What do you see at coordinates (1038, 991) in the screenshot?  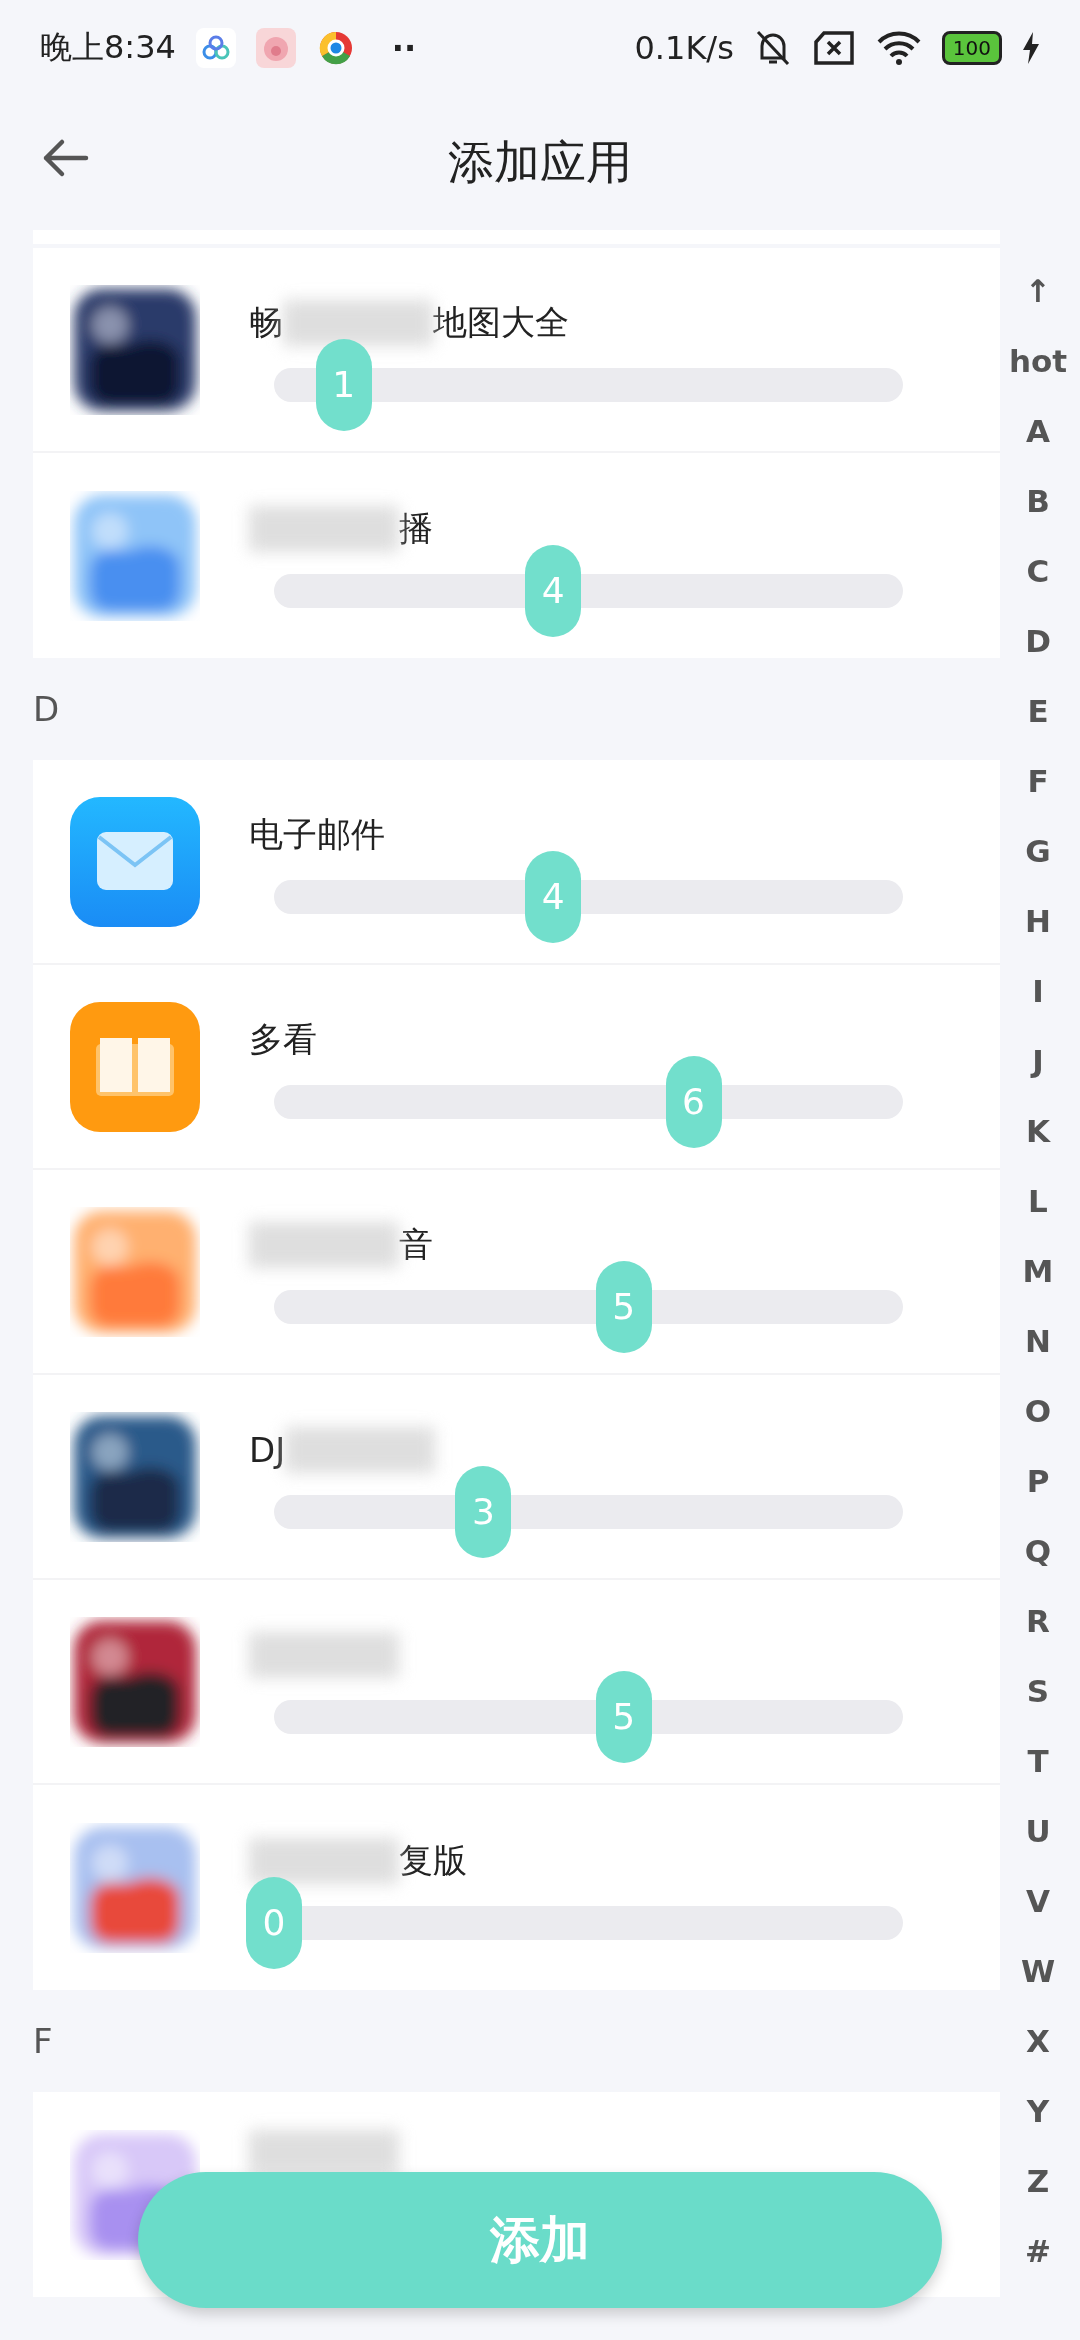 I see `index-letter: I` at bounding box center [1038, 991].